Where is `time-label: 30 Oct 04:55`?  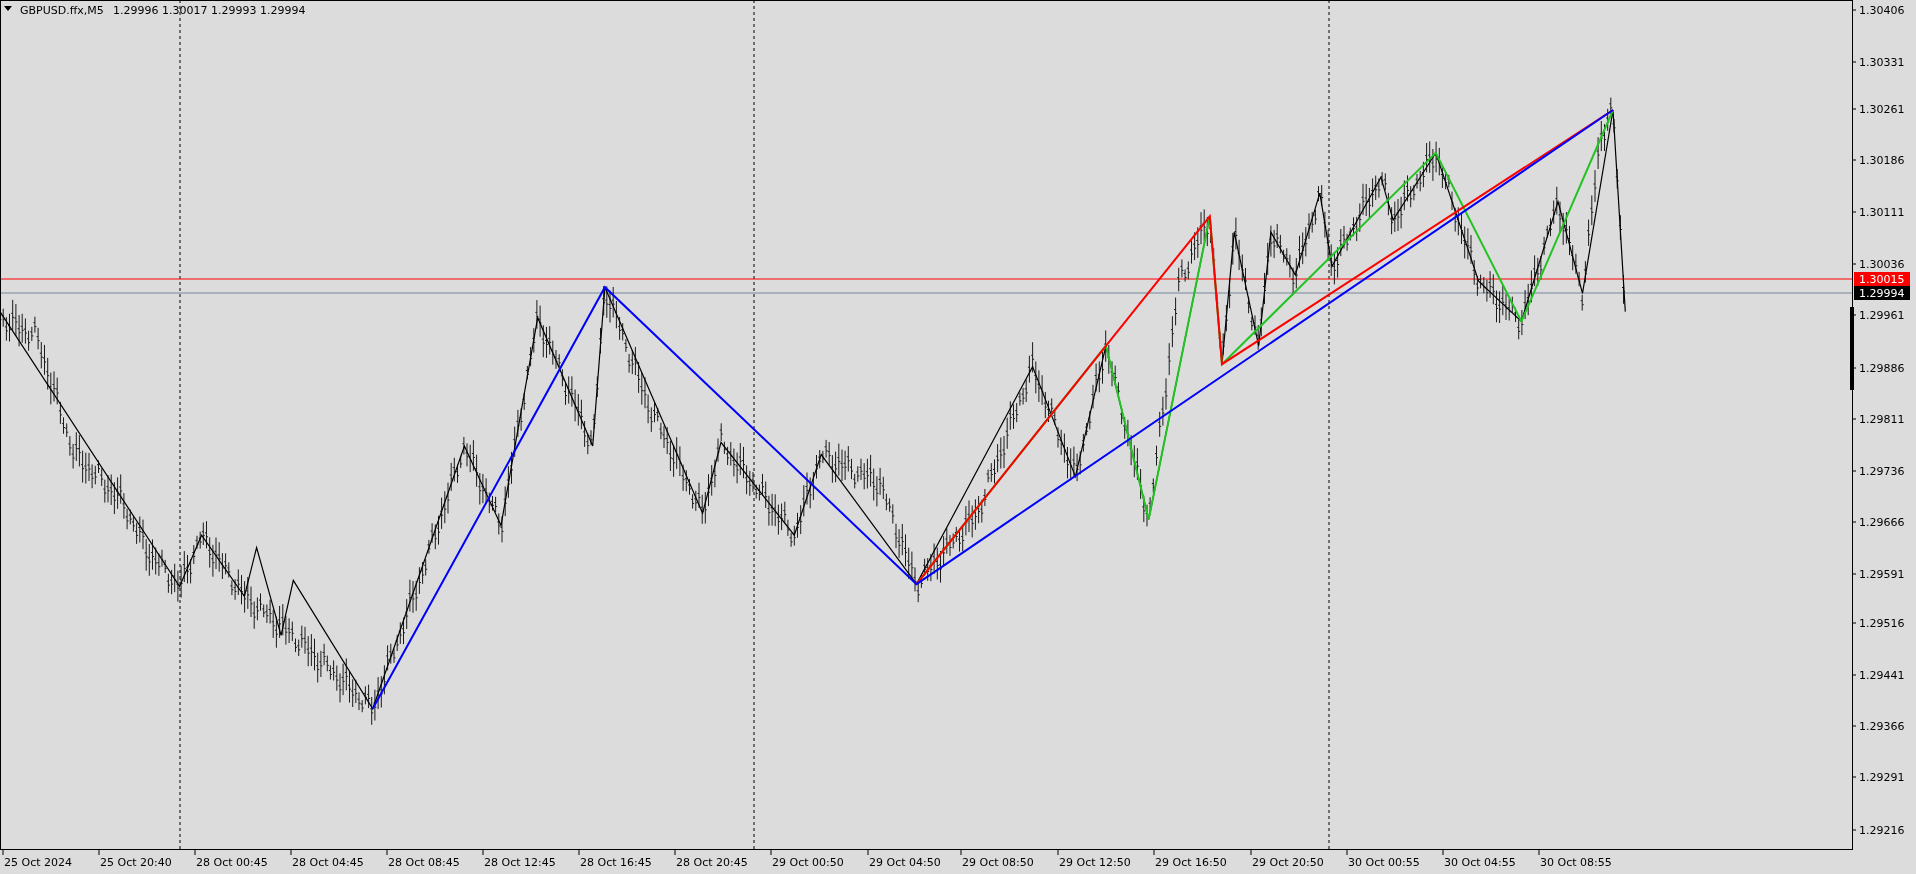 time-label: 30 Oct 04:55 is located at coordinates (1480, 862).